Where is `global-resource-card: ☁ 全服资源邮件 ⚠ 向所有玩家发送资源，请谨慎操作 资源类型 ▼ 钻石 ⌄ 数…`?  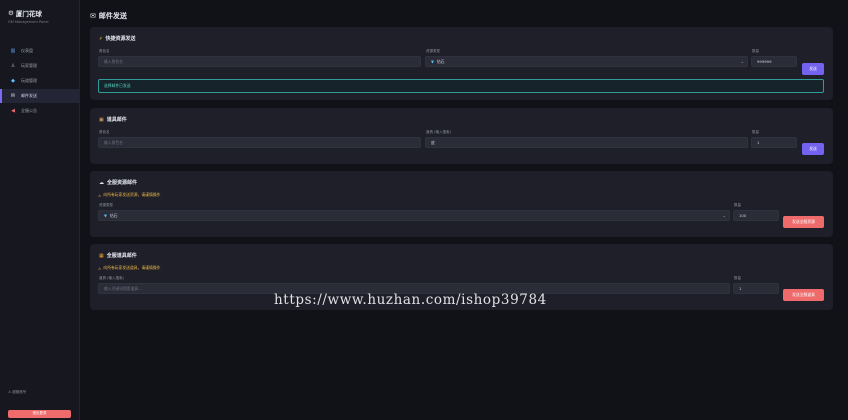
global-resource-card: ☁ 全服资源邮件 ⚠ 向所有玩家发送资源，请谨慎操作 资源类型 ▼ 钻石 ⌄ 数… is located at coordinates (461, 204).